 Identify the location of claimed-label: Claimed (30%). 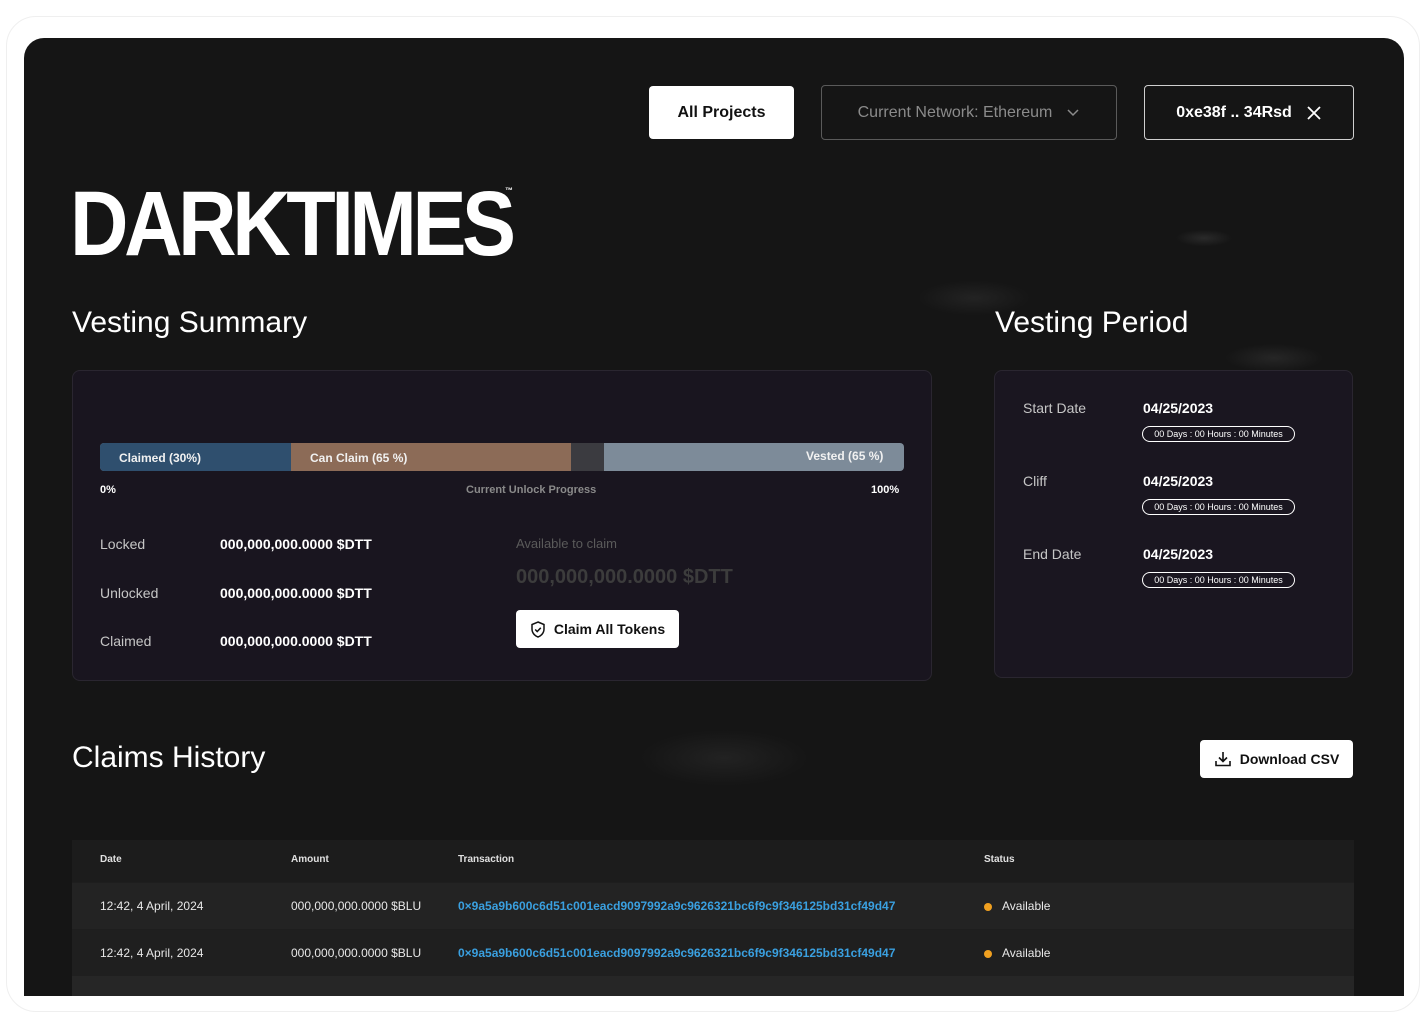
(160, 458).